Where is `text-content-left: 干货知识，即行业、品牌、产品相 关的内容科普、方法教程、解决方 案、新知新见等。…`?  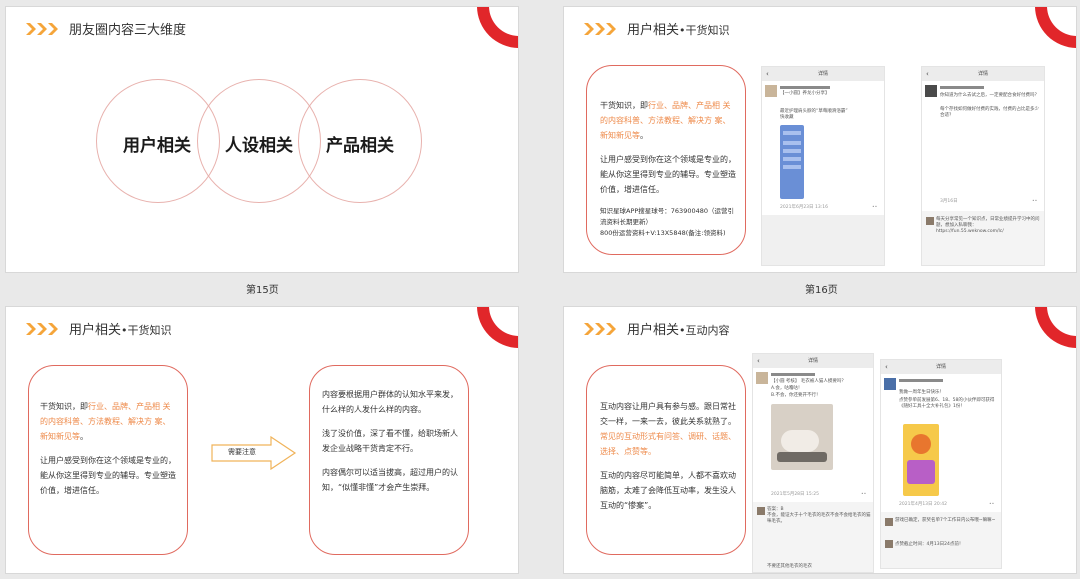 text-content-left: 干货知识，即行业、品牌、产品相 关的内容科普、方法教程、解决方 案、新知新见等。… is located at coordinates (108, 448).